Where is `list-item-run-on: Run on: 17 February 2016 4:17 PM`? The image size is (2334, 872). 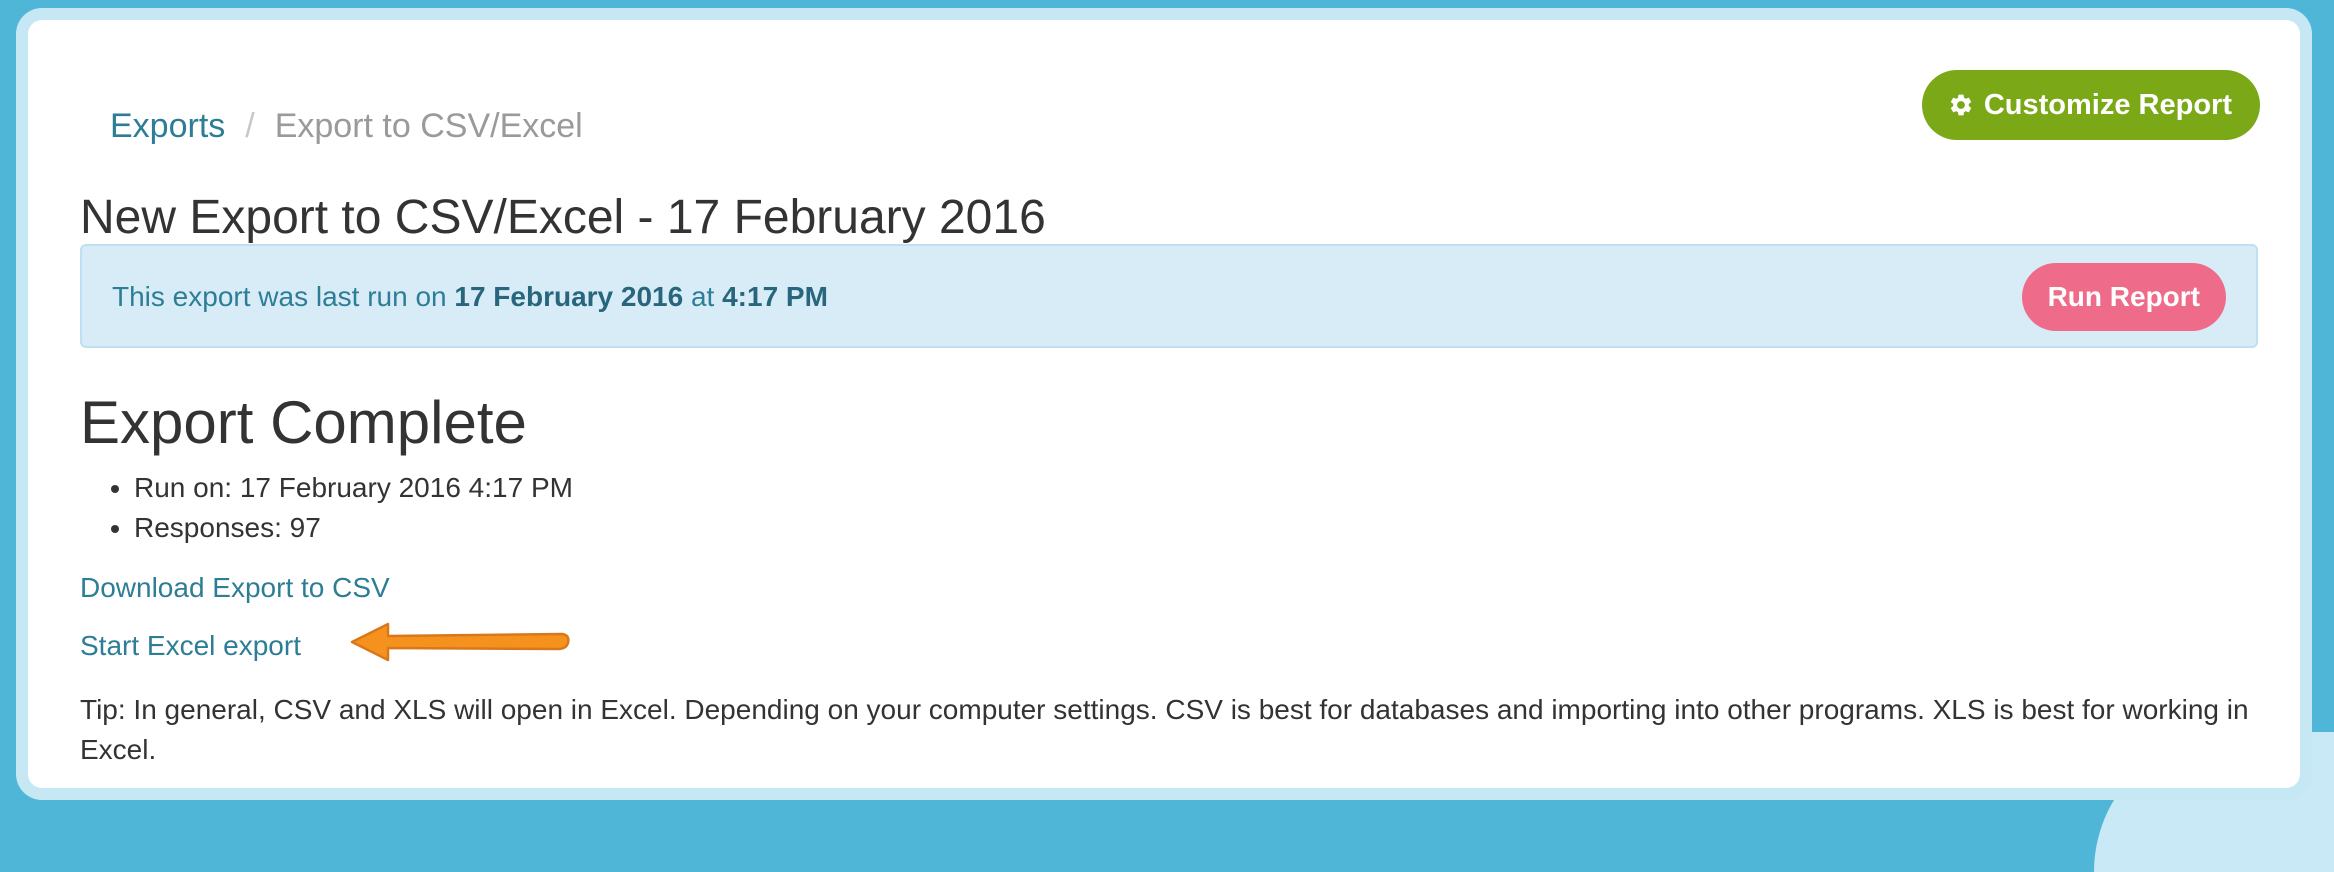
list-item-run-on: Run on: 17 February 2016 4:17 PM is located at coordinates (353, 488).